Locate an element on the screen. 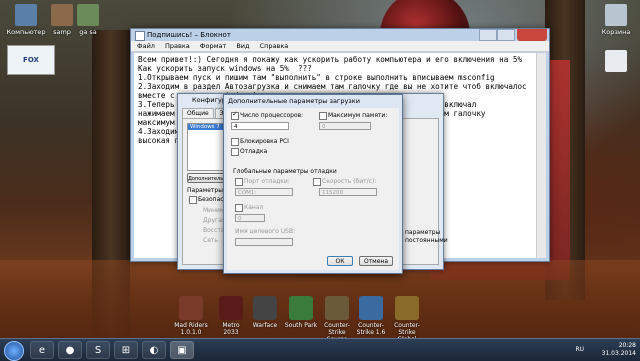 The height and width of the screenshot is (361, 640). radio-network: Сеть is located at coordinates (210, 240).